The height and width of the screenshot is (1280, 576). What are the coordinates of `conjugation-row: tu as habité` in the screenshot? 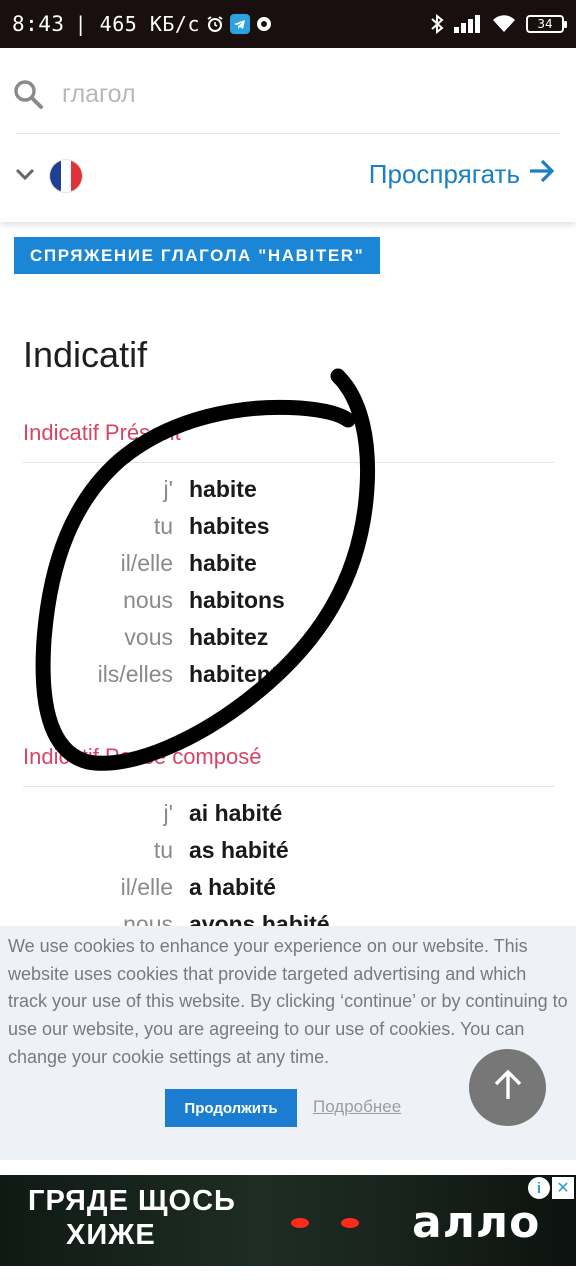 It's located at (288, 850).